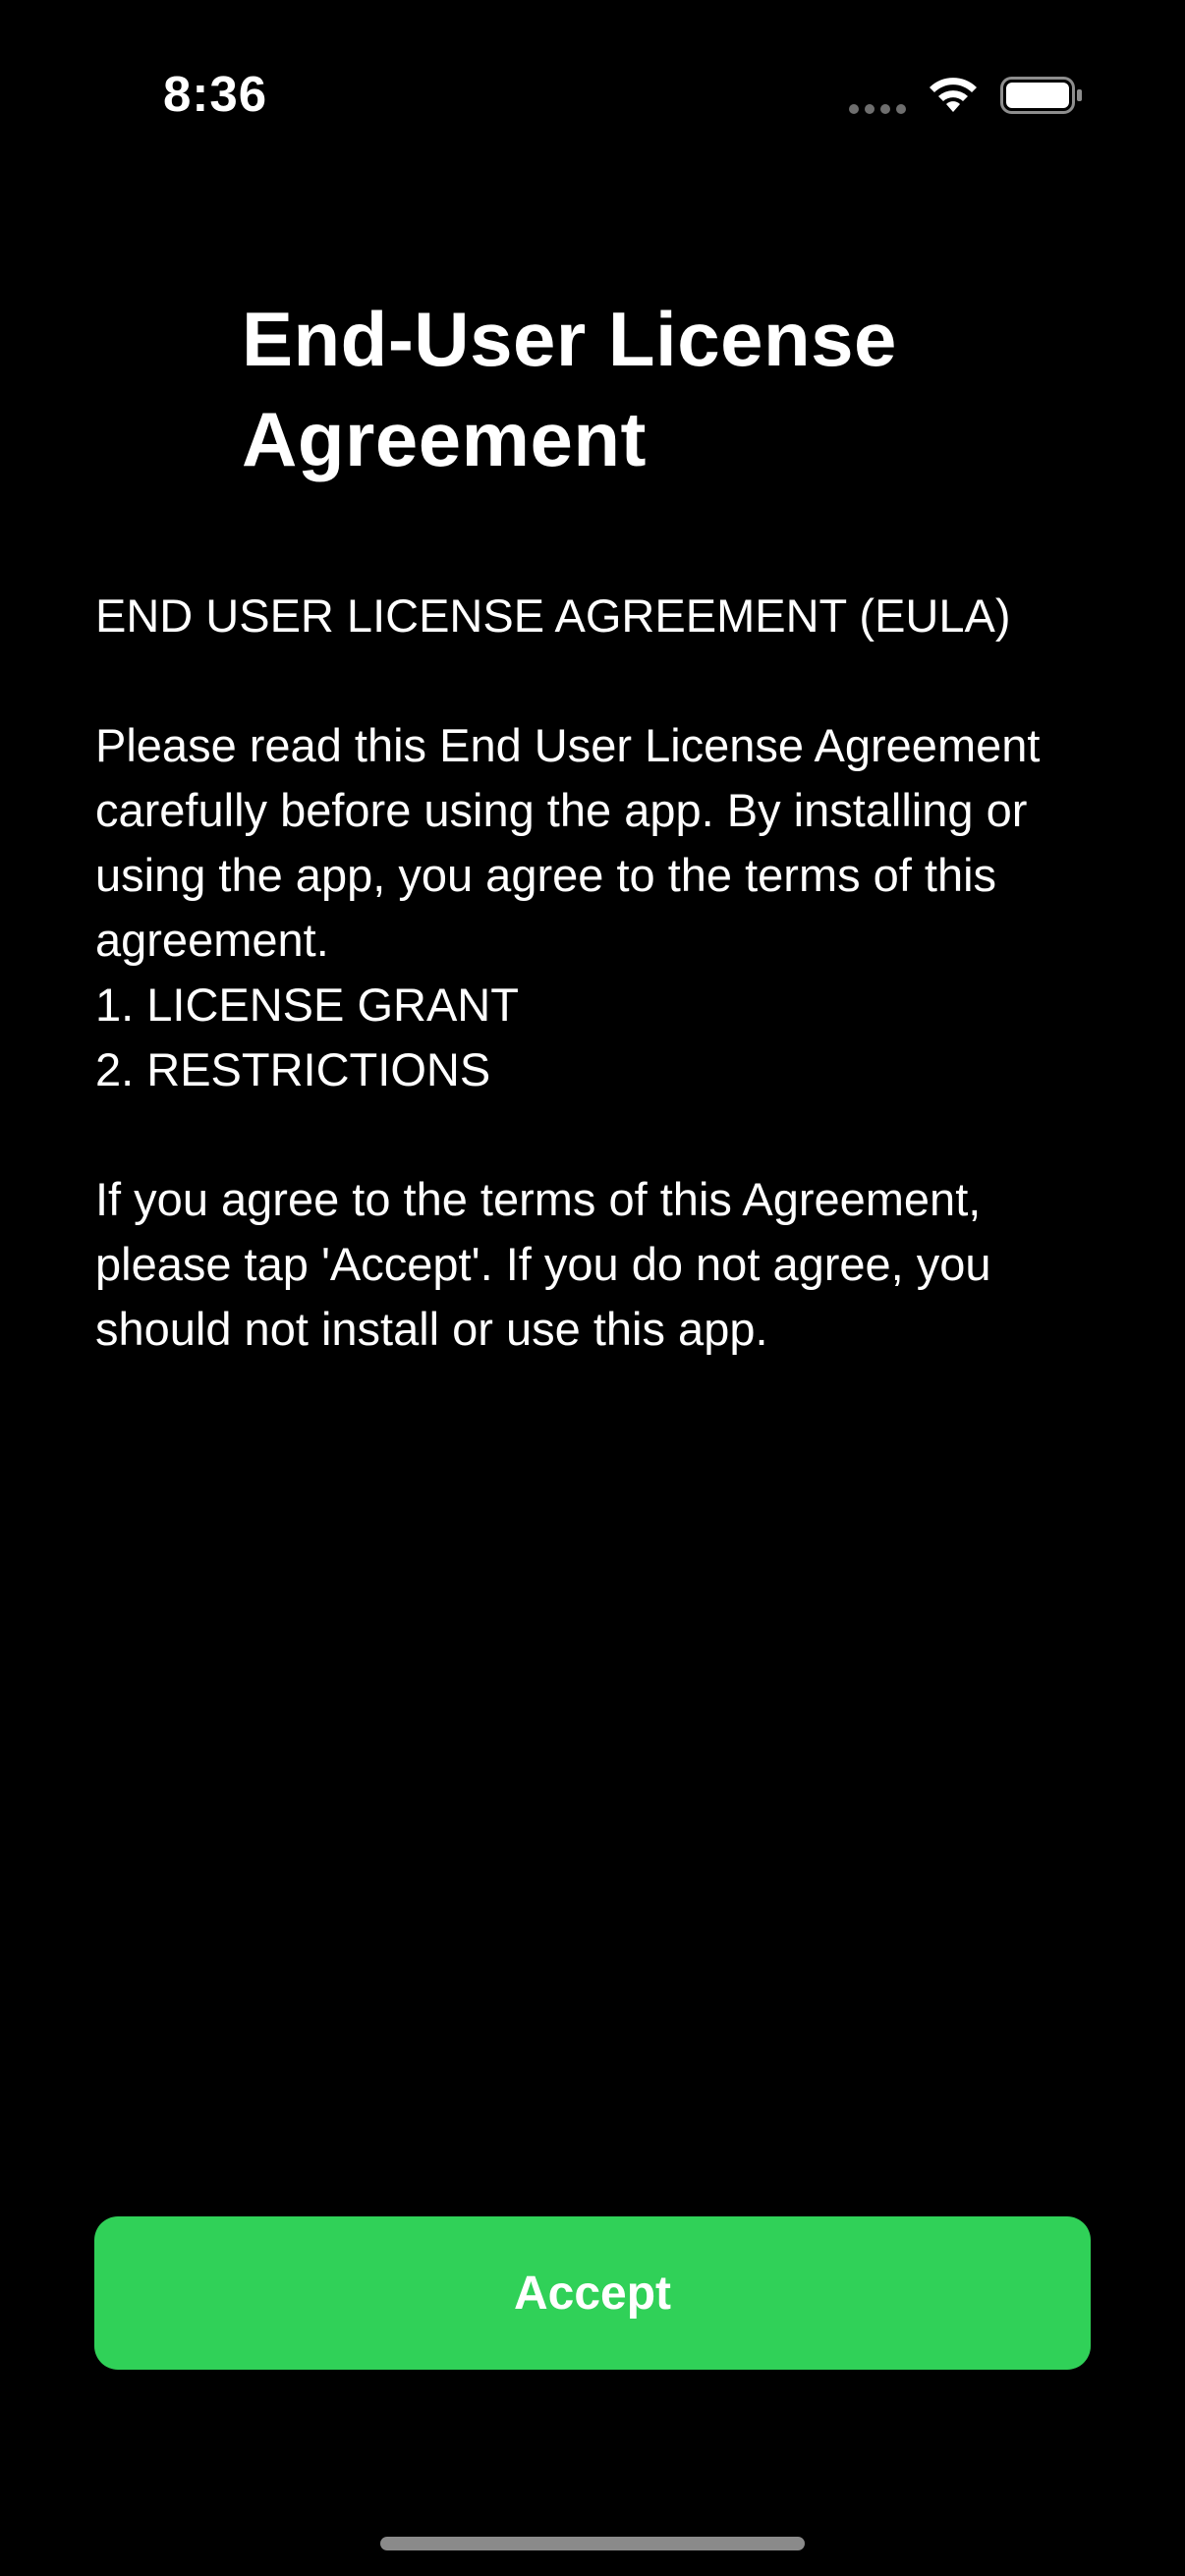 Image resolution: width=1185 pixels, height=2576 pixels. I want to click on accept-button: Accept, so click(592, 2293).